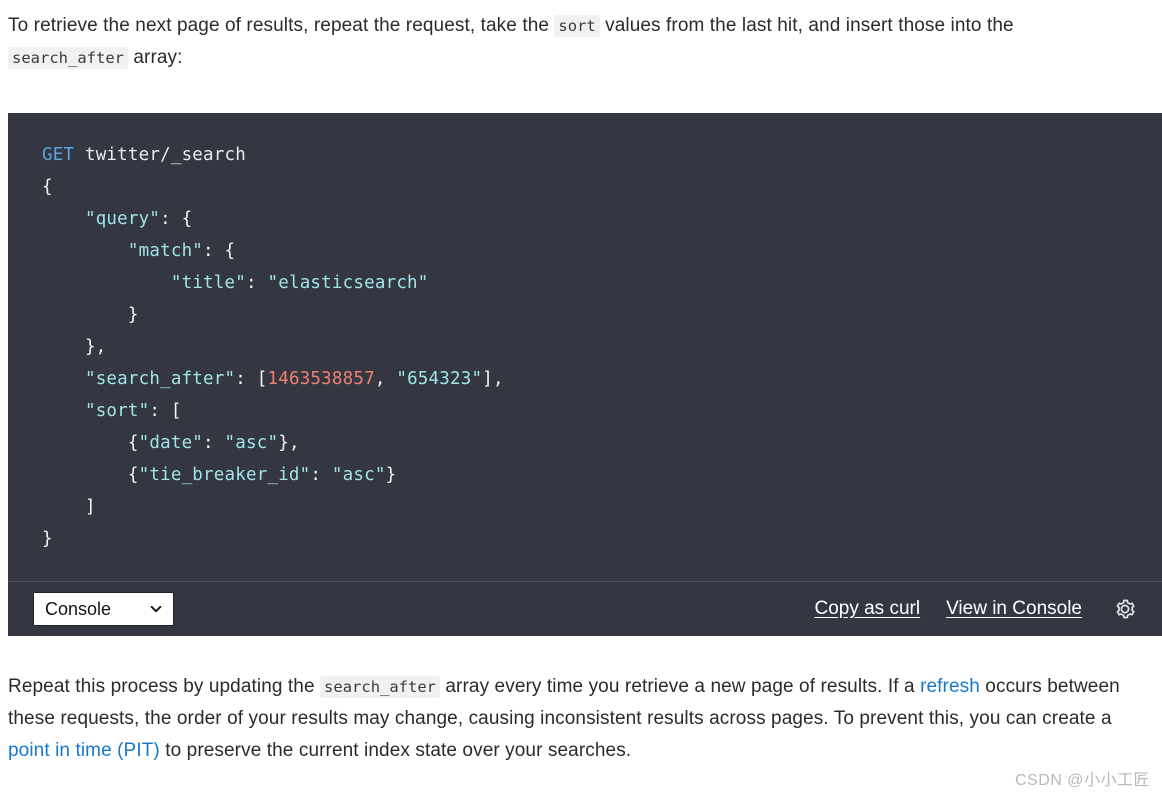 This screenshot has width=1162, height=798. I want to click on code-token: "title", so click(208, 283).